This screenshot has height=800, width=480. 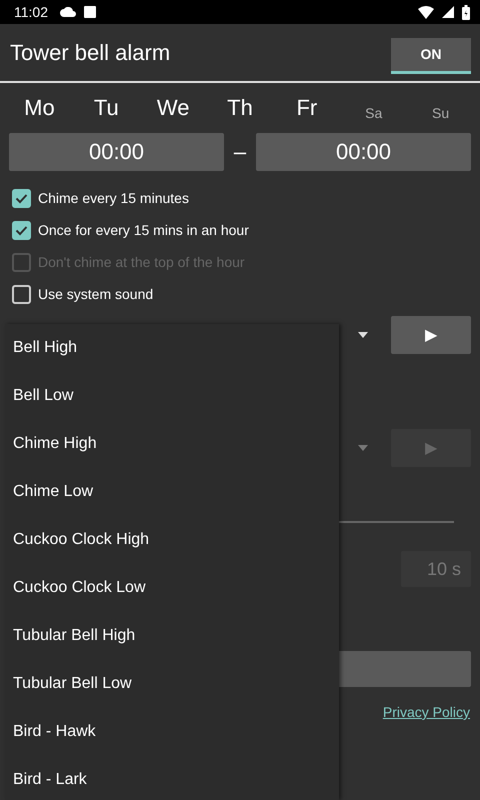 I want to click on menu-item: Cuckoo Clock Low, so click(x=172, y=588).